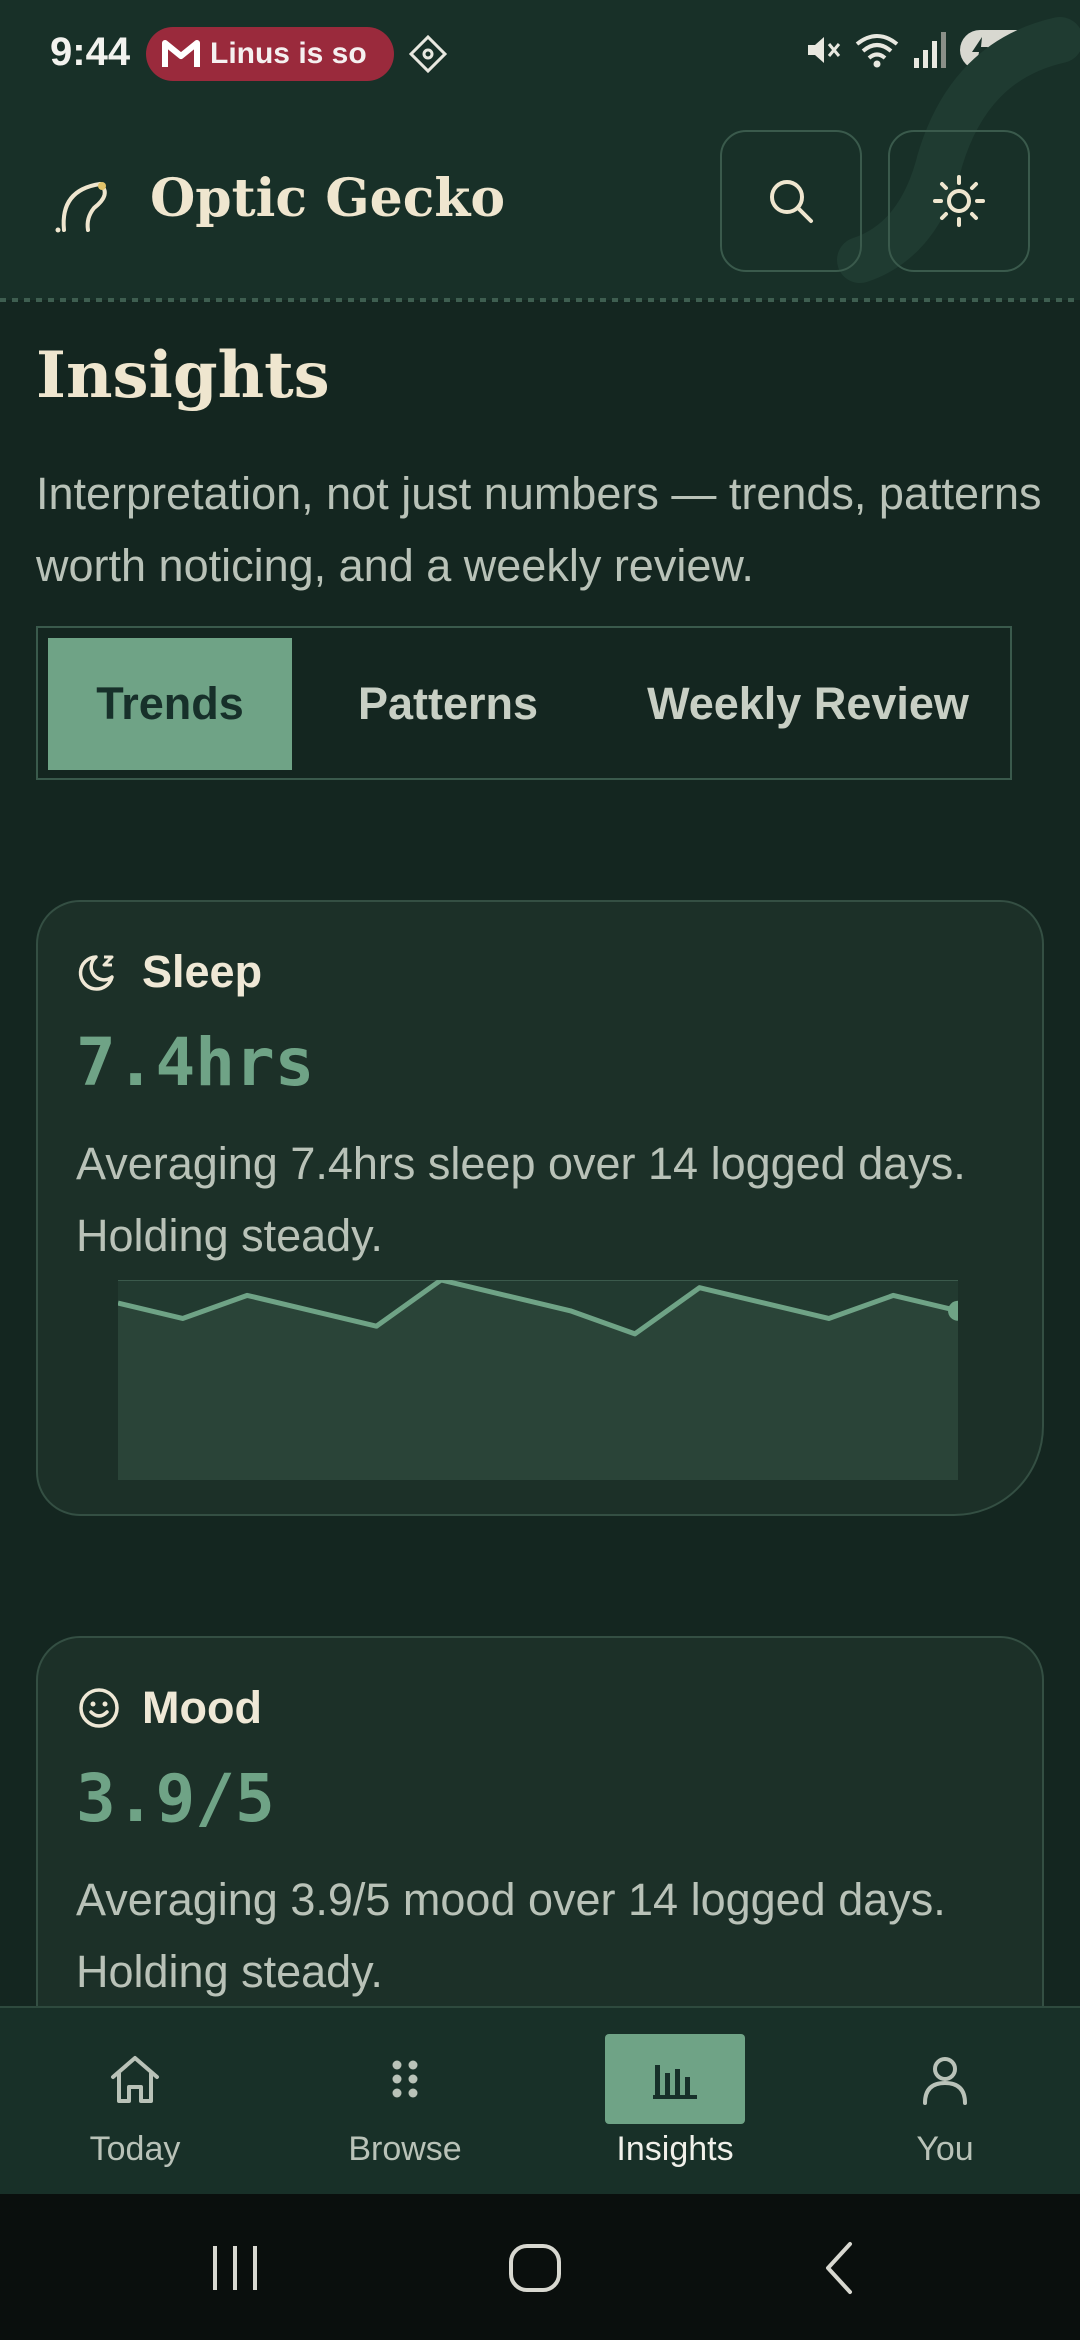 This screenshot has height=2340, width=1080. What do you see at coordinates (538, 1380) in the screenshot?
I see `sleep-trend-chart` at bounding box center [538, 1380].